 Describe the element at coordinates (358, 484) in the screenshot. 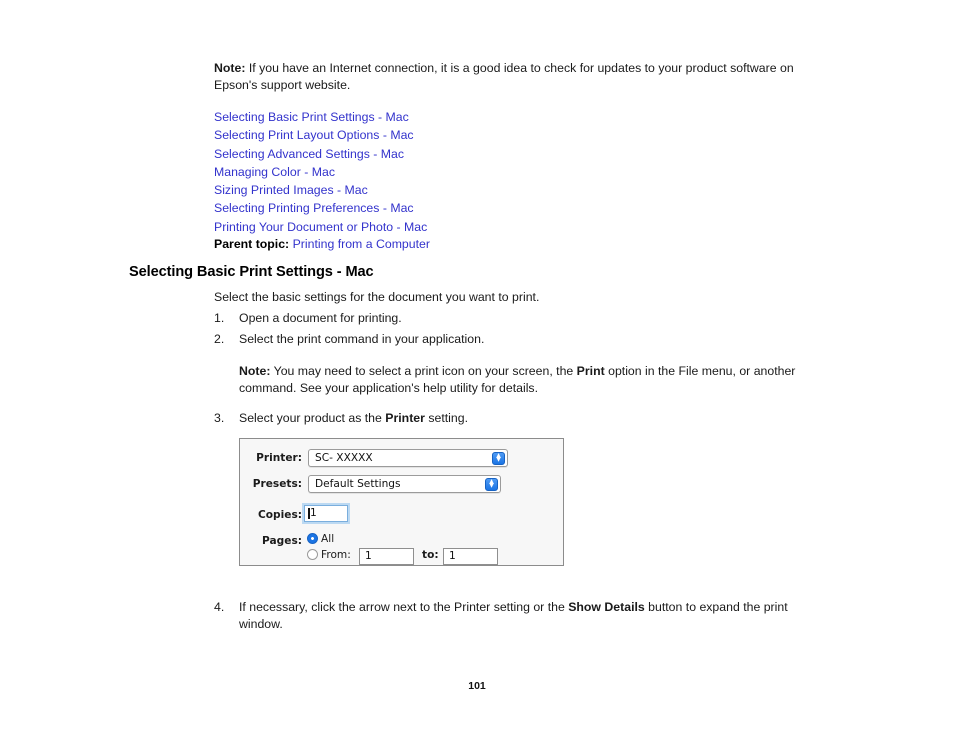

I see `presets-value: Default Settings` at that location.